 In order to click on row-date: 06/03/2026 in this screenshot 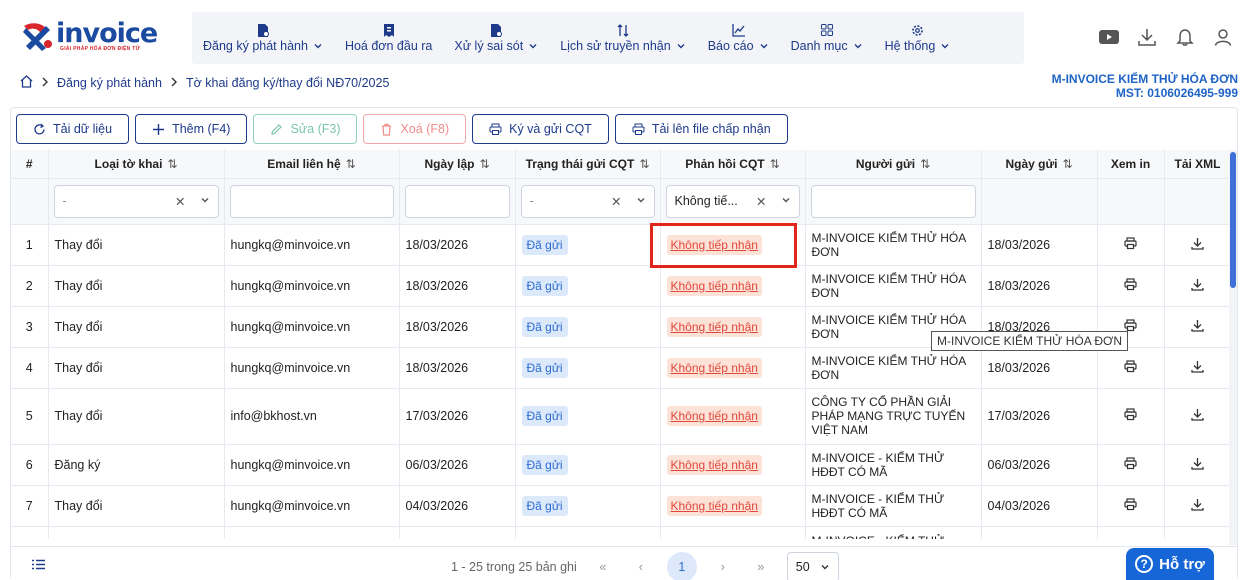, I will do `click(437, 464)`.